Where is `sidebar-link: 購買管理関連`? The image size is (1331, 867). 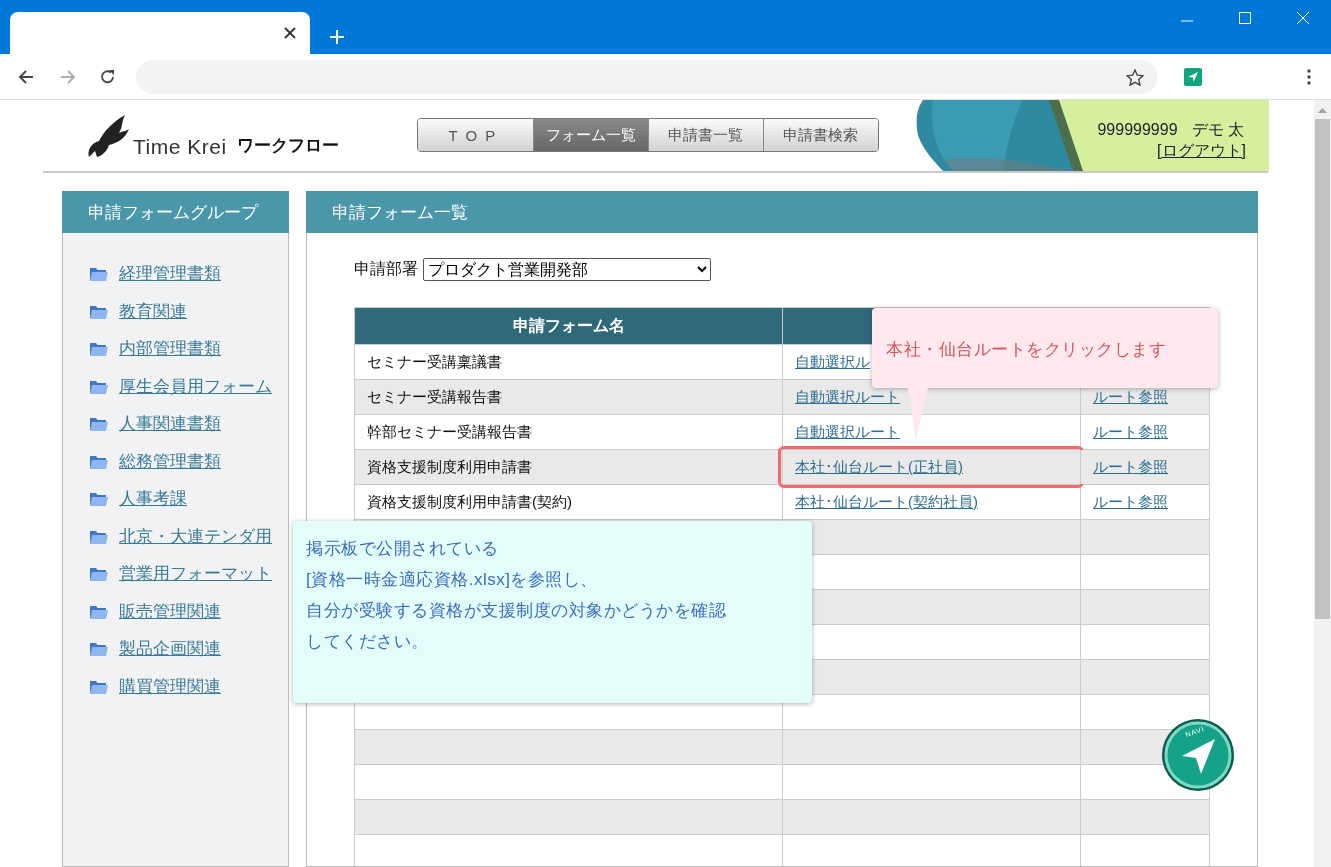
sidebar-link: 購買管理関連 is located at coordinates (170, 686).